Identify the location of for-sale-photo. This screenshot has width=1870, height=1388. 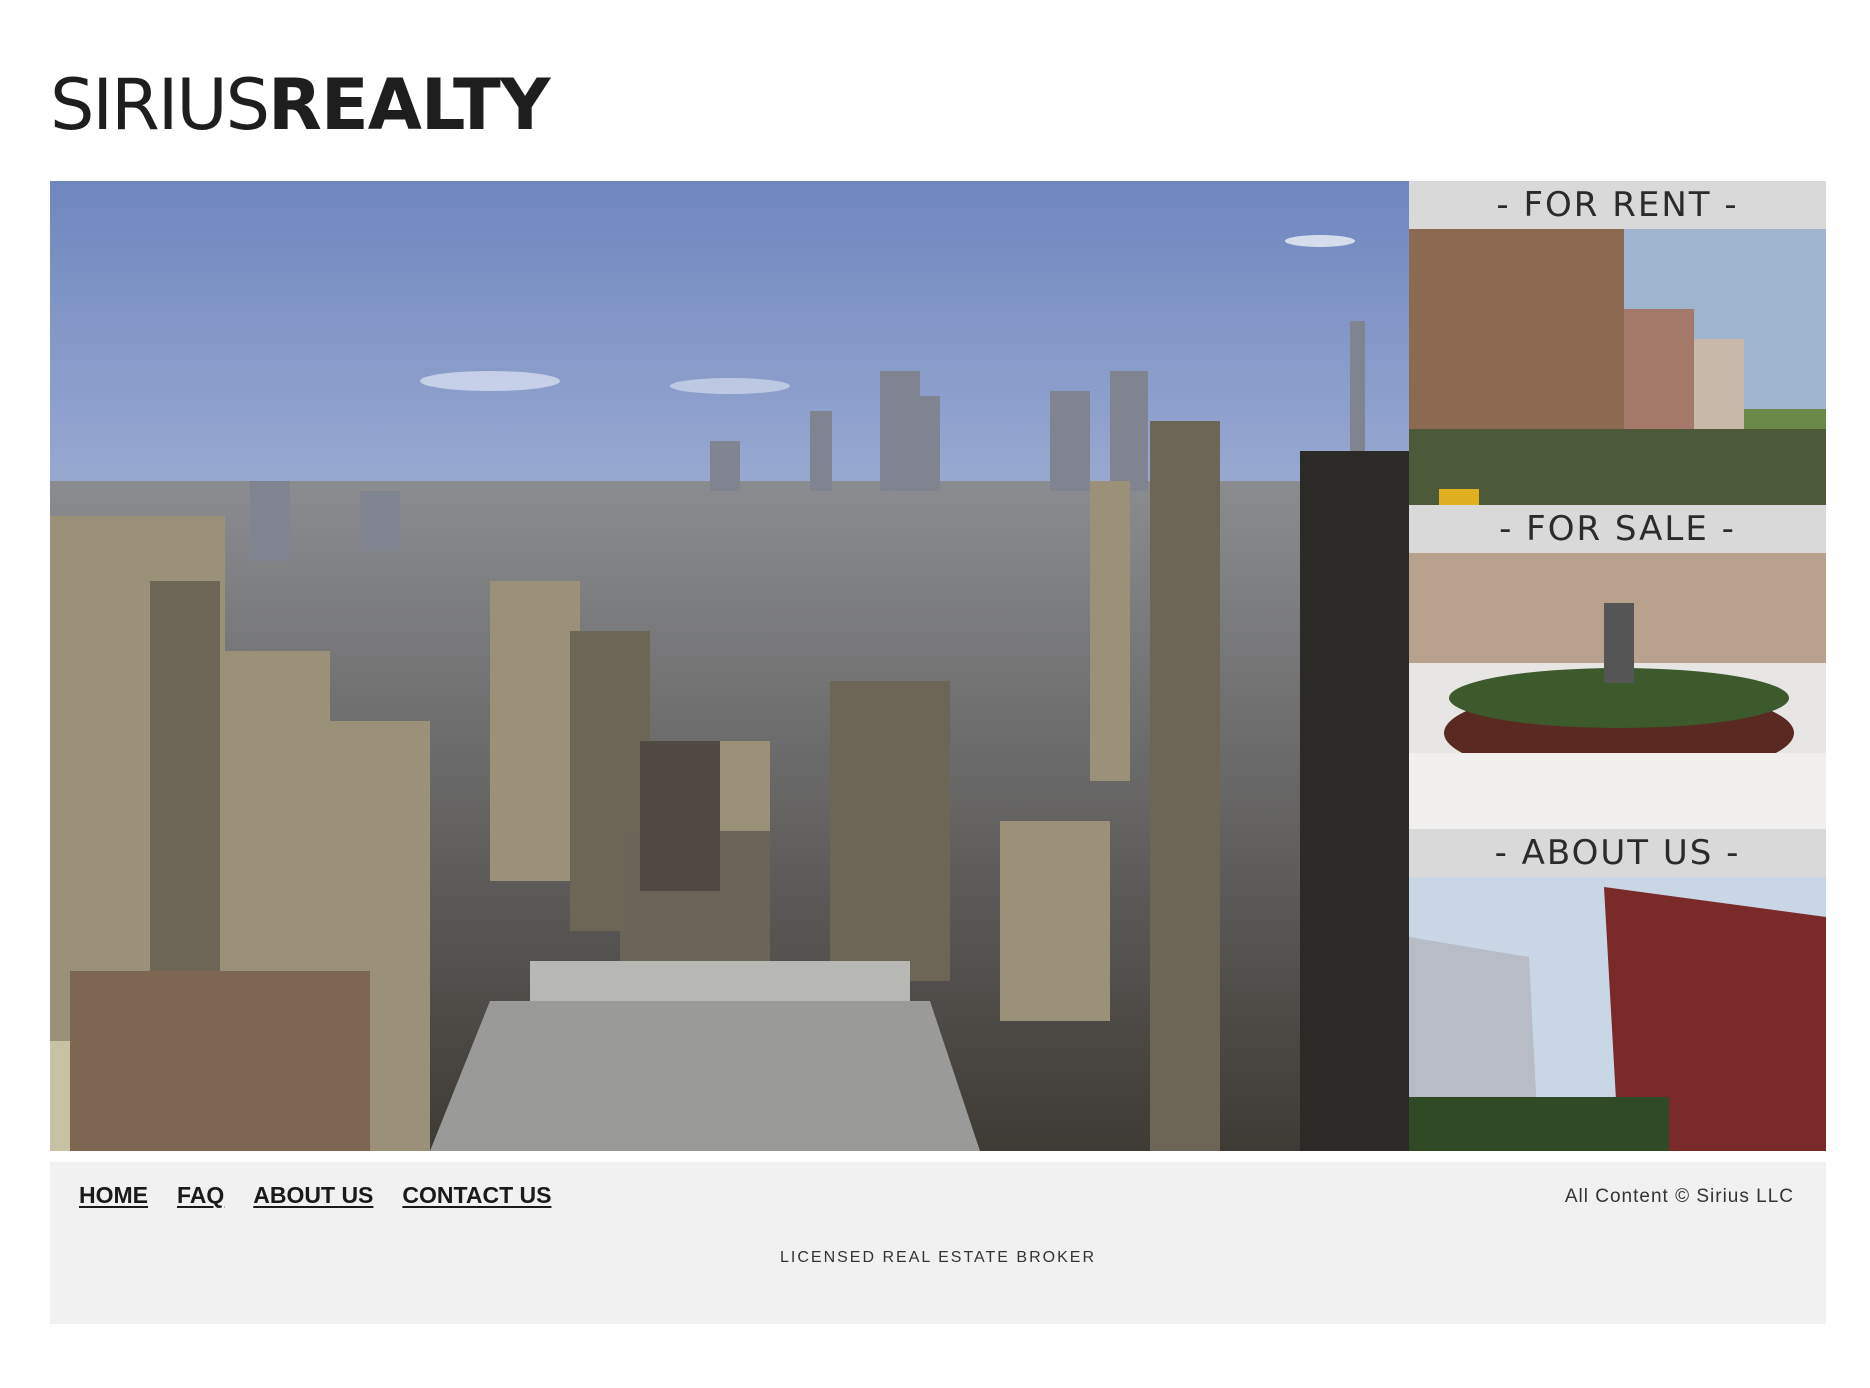
(1617, 691).